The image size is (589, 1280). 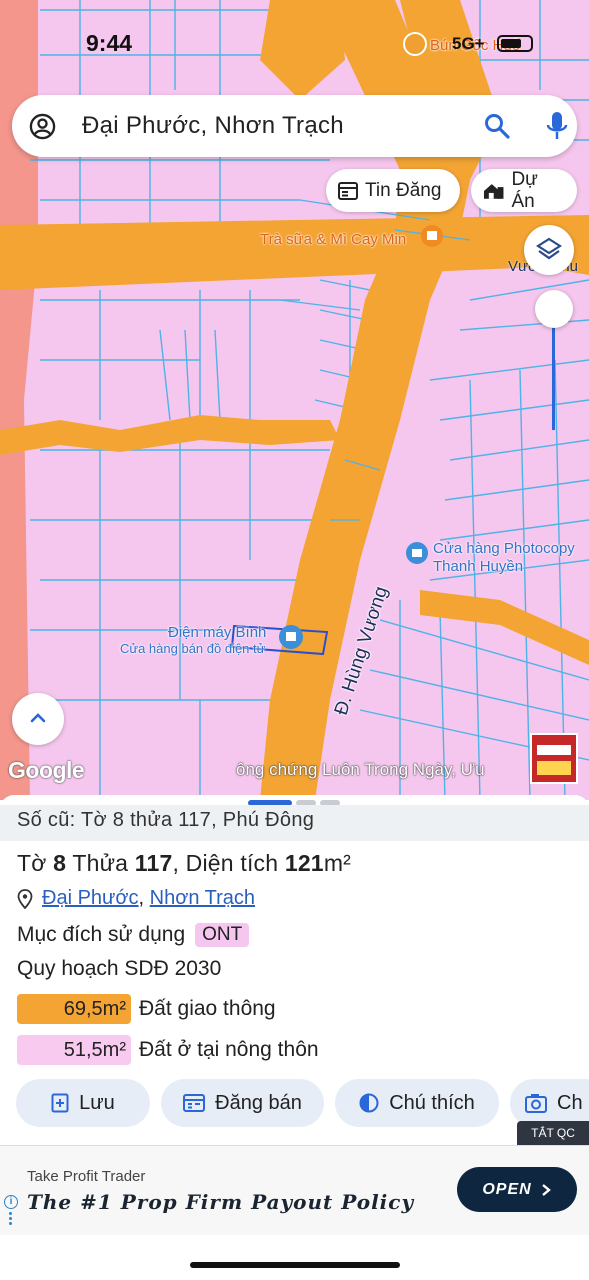 I want to click on post-sale-button: Đăng bán, so click(x=242, y=1103).